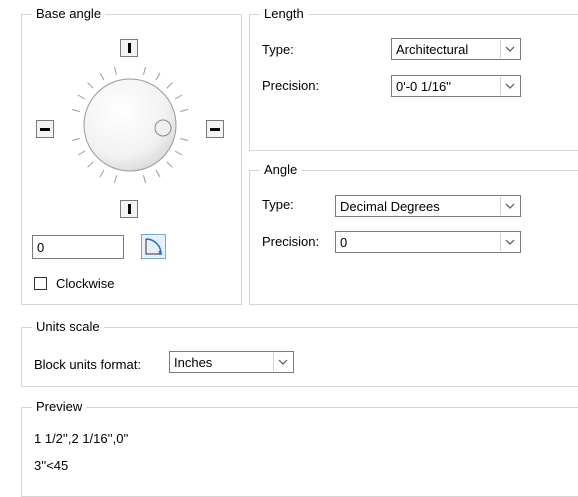  Describe the element at coordinates (193, 362) in the screenshot. I see `block-units-value: Inches` at that location.